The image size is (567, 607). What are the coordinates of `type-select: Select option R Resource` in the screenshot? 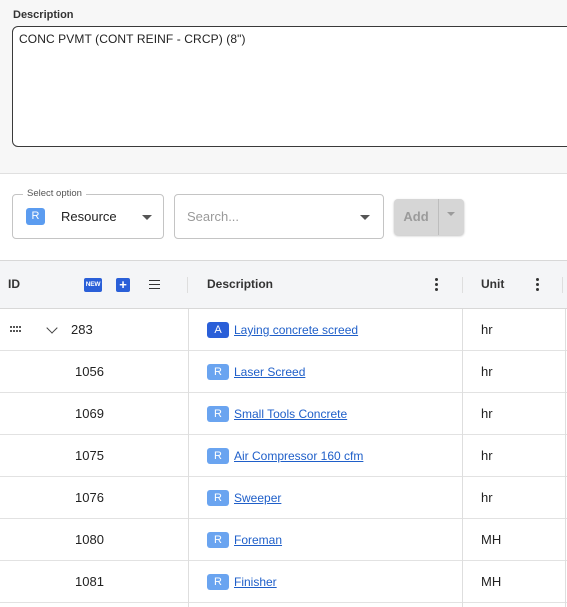 It's located at (88, 213).